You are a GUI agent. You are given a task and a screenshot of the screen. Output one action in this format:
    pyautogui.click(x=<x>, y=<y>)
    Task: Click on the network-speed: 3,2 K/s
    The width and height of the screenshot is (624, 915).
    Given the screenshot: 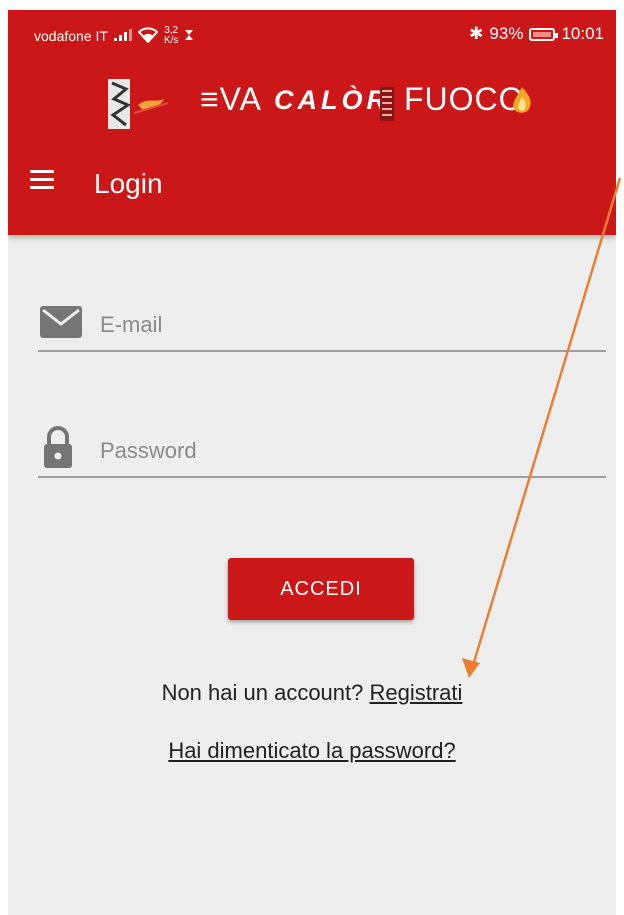 What is the action you would take?
    pyautogui.click(x=171, y=36)
    